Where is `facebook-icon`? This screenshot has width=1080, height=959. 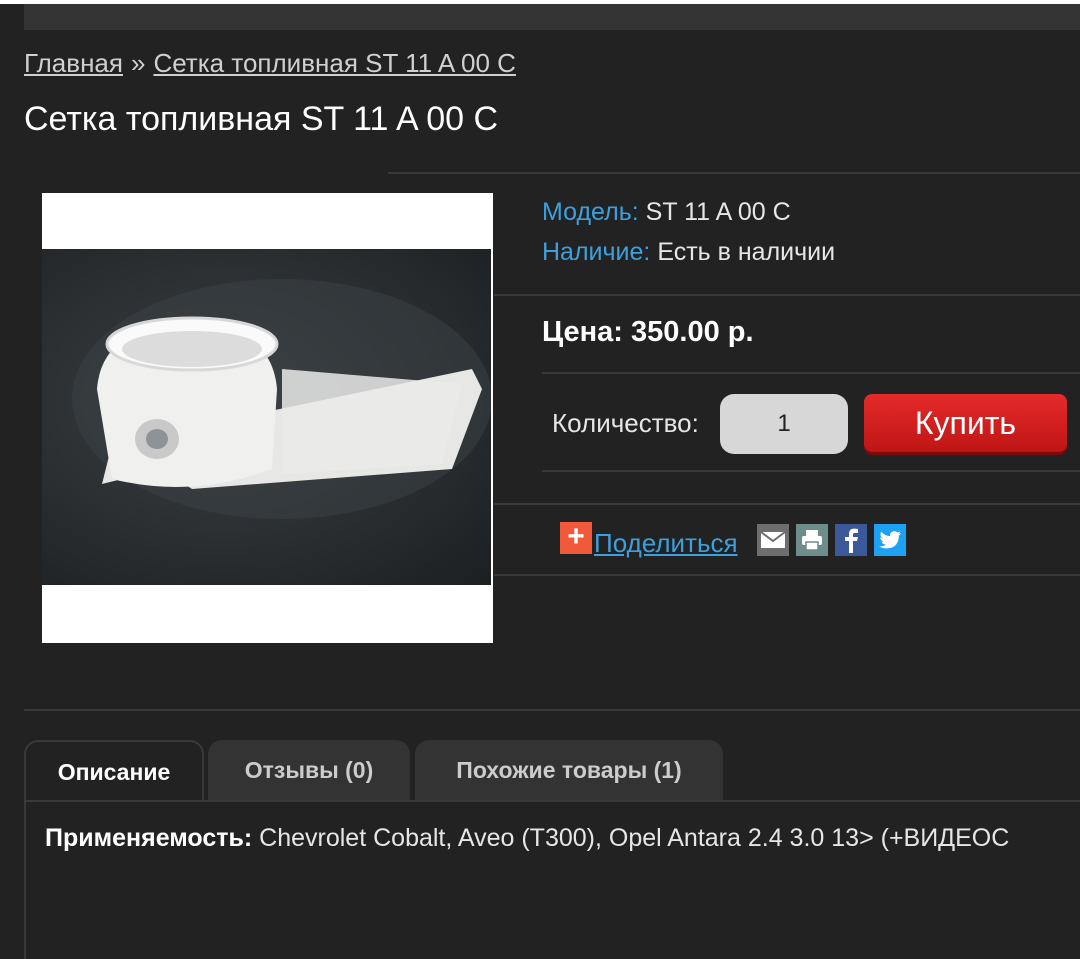
facebook-icon is located at coordinates (851, 540).